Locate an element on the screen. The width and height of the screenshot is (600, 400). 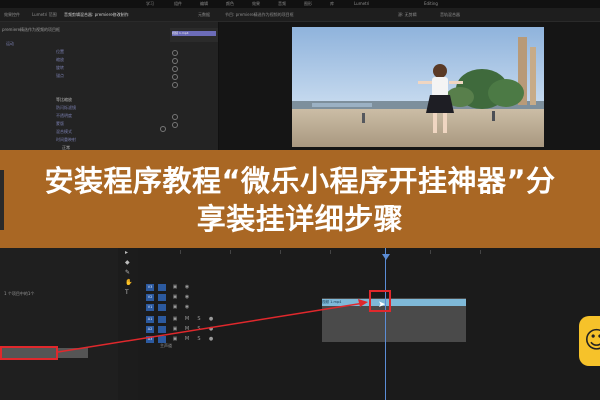
text-tool-icon: T is located at coordinates (128, 293).